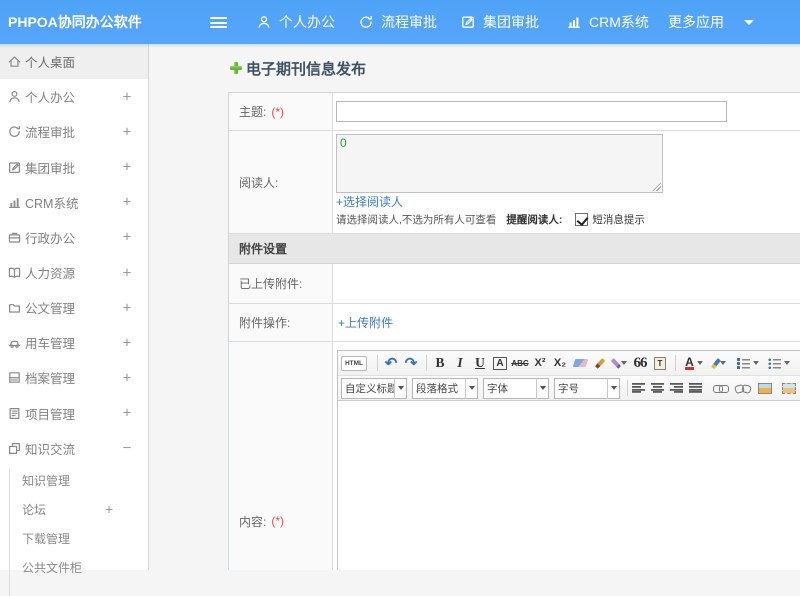  What do you see at coordinates (520, 363) in the screenshot?
I see `strikethrough-button: ABC` at bounding box center [520, 363].